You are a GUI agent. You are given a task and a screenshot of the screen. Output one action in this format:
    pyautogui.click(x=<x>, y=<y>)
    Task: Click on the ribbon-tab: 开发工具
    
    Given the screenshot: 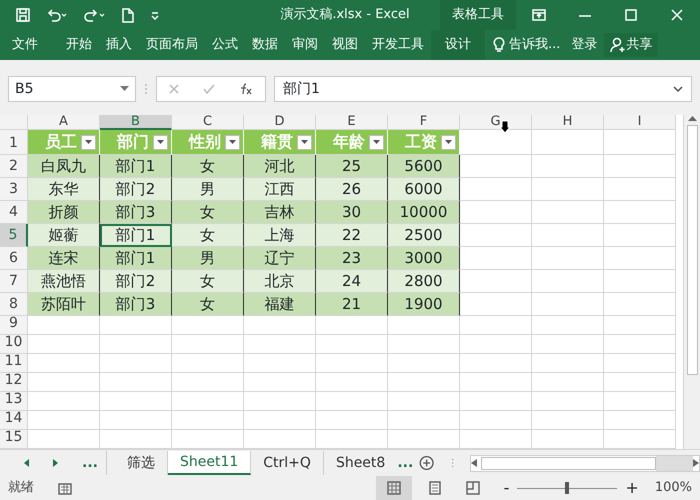 What is the action you would take?
    pyautogui.click(x=398, y=45)
    